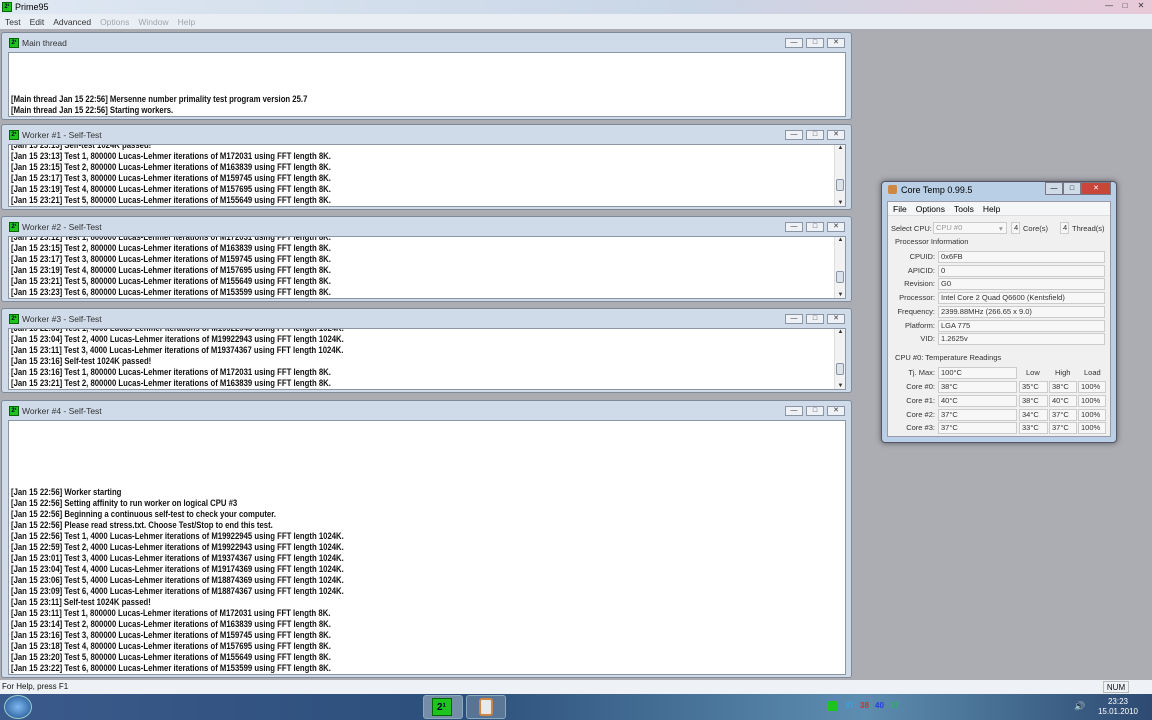 Image resolution: width=1152 pixels, height=720 pixels. I want to click on clock-date: 15.01.2010, so click(1117, 711).